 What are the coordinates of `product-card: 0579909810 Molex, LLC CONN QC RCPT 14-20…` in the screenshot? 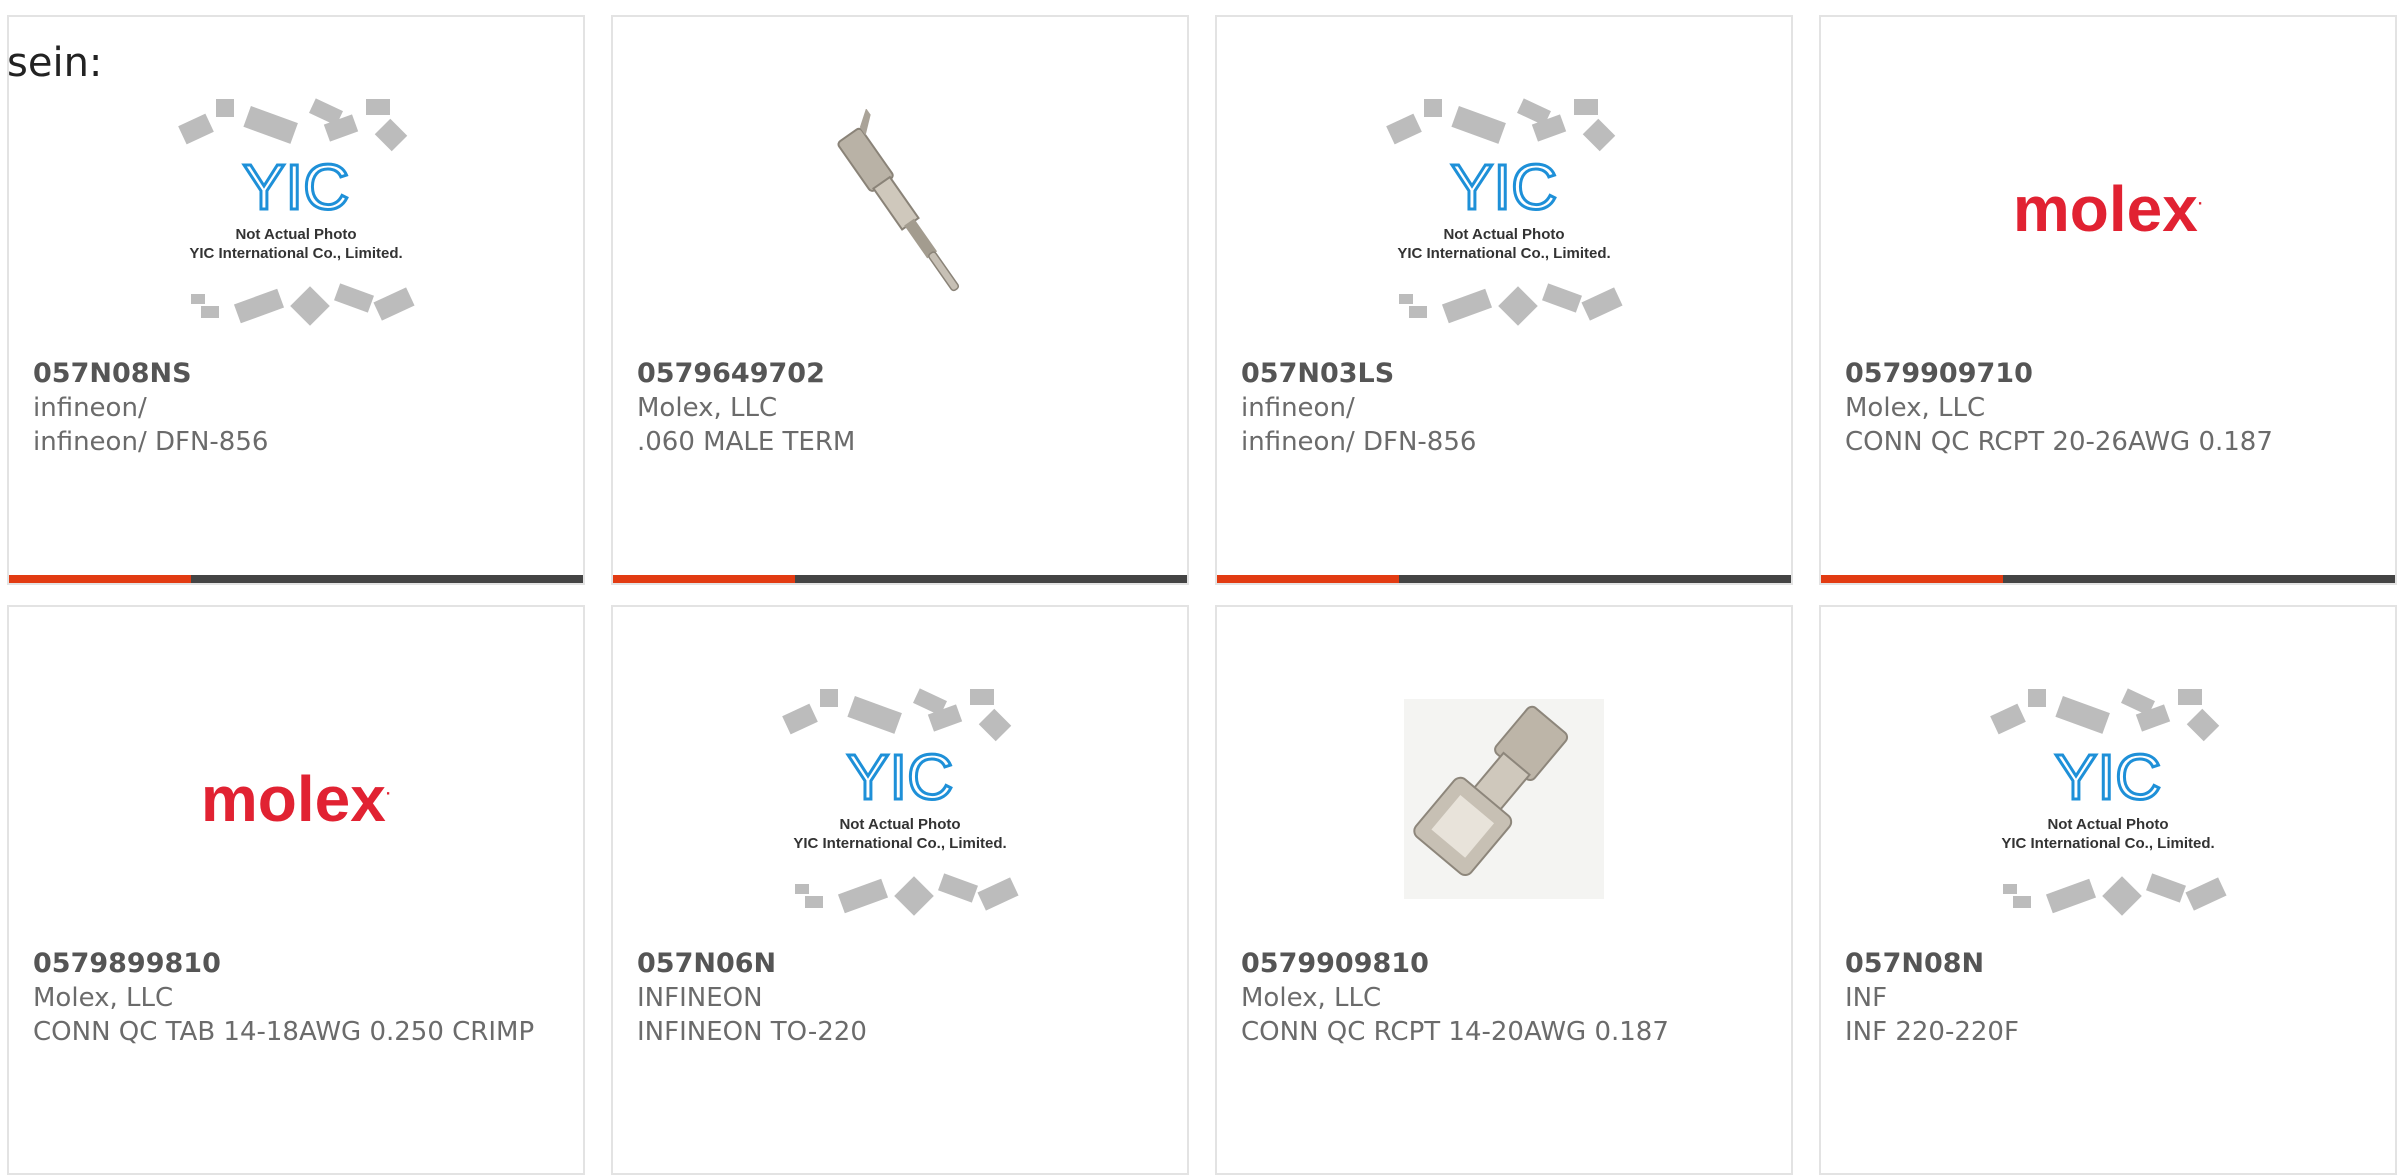 It's located at (1504, 890).